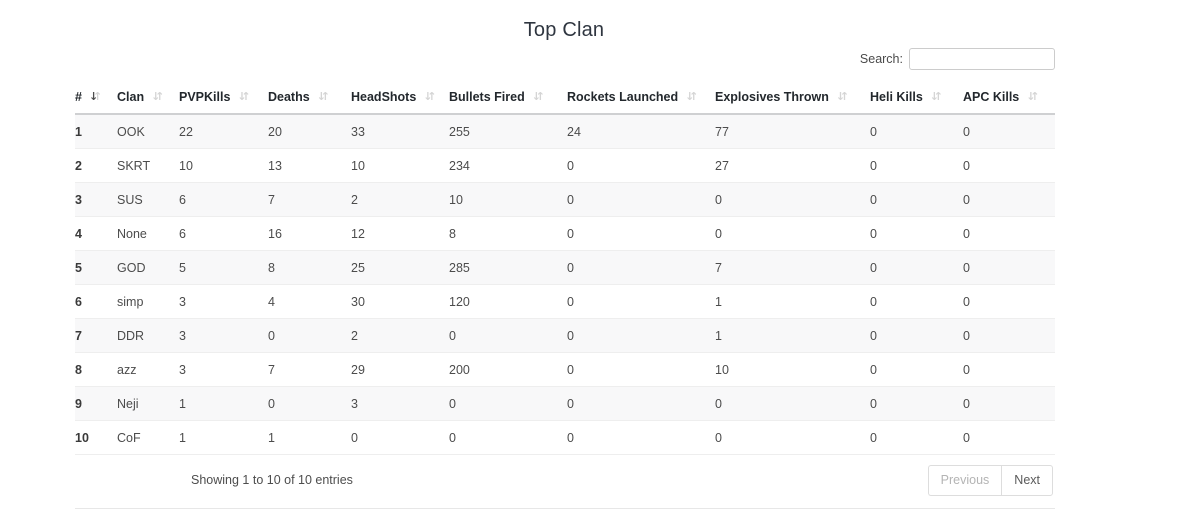  Describe the element at coordinates (565, 437) in the screenshot. I see `table-row: 10 CoF 1 1 0 0 0 0 0 0` at that location.